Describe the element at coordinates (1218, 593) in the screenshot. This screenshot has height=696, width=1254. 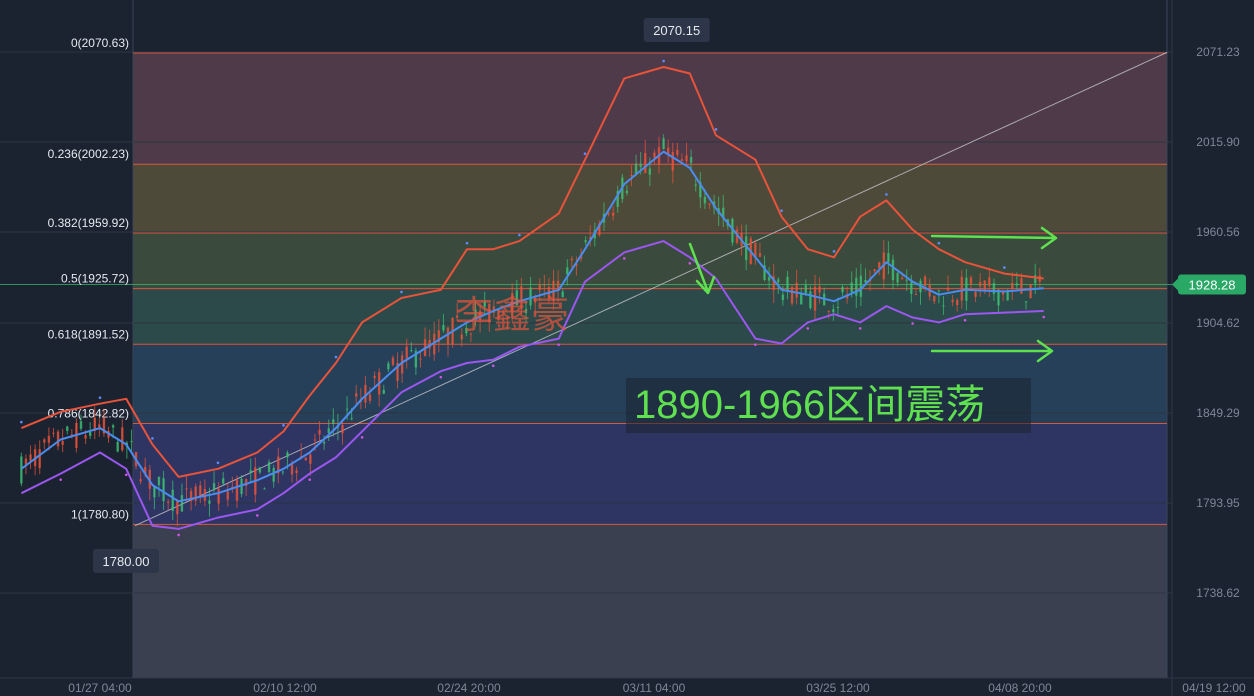
I see `y-tick-label: 1738.62` at that location.